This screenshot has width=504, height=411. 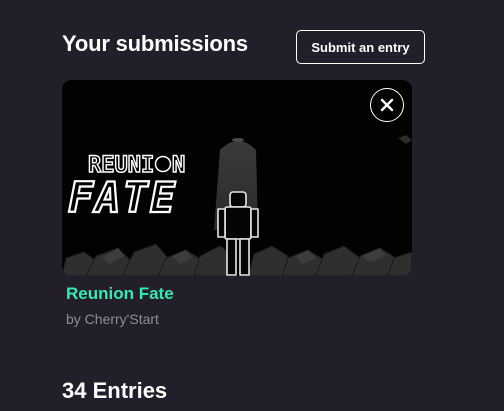 I want to click on entries-count-heading: 34 Entries, so click(x=115, y=390).